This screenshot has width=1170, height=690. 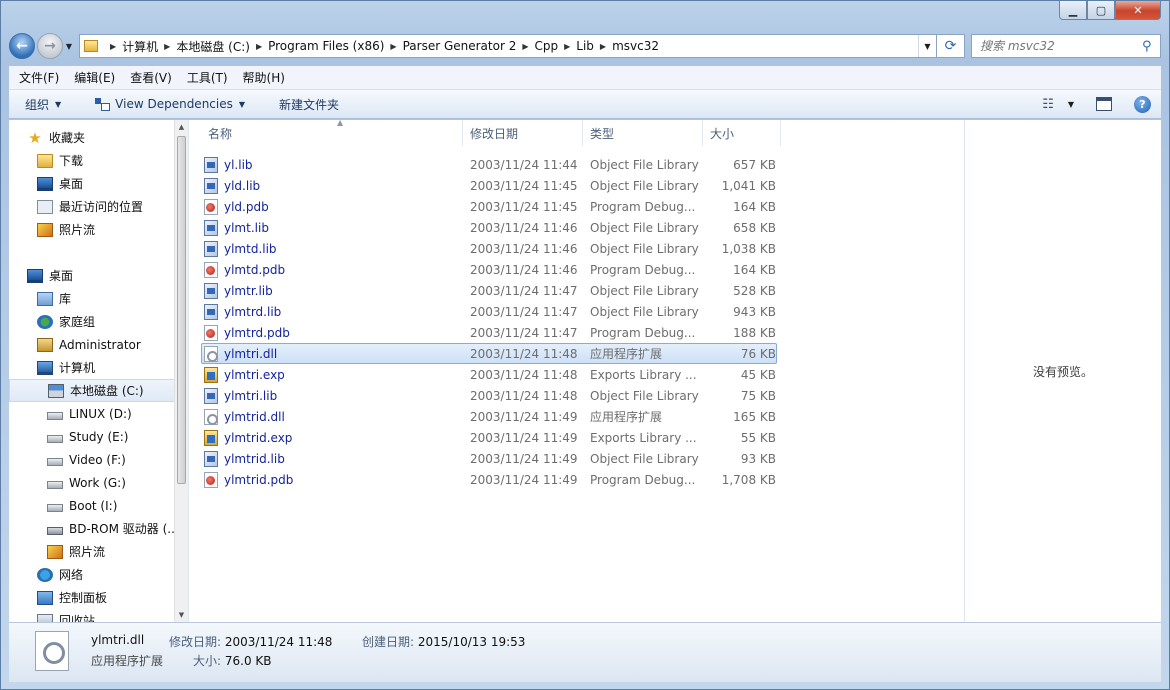 I want to click on breadcrumb-cpp: Cpp, so click(x=547, y=46).